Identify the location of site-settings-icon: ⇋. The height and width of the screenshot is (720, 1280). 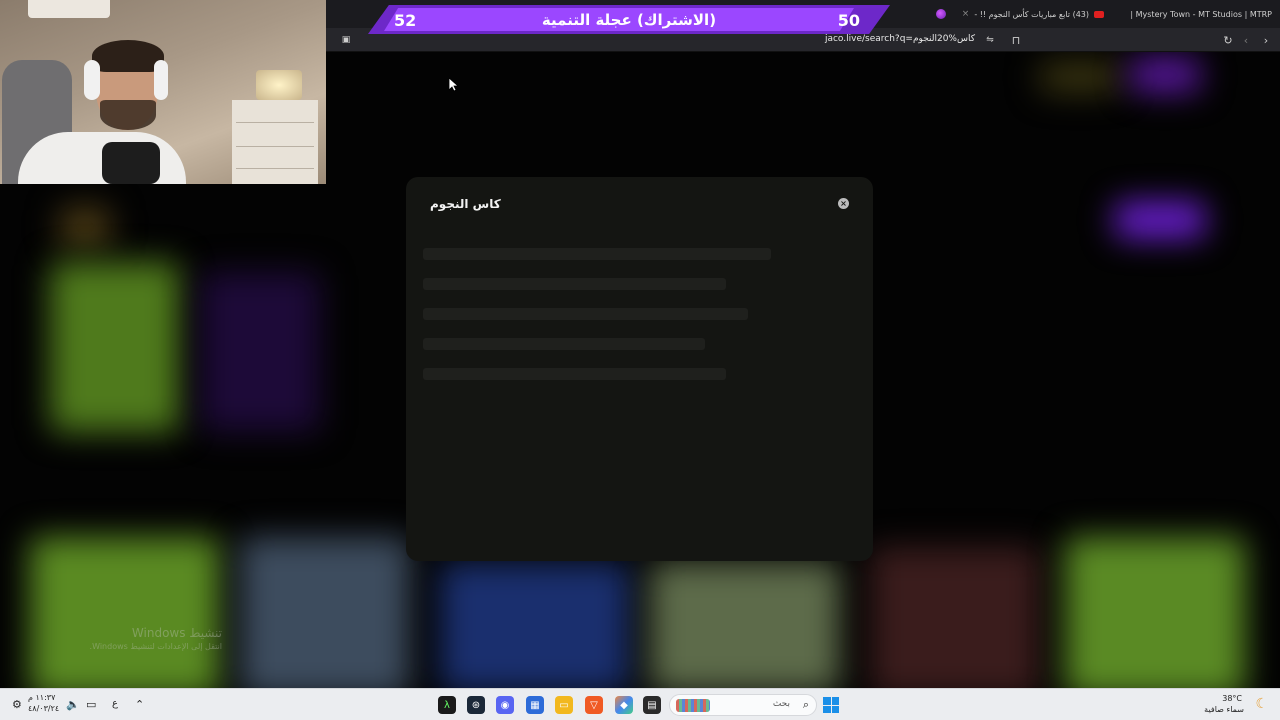
(990, 40).